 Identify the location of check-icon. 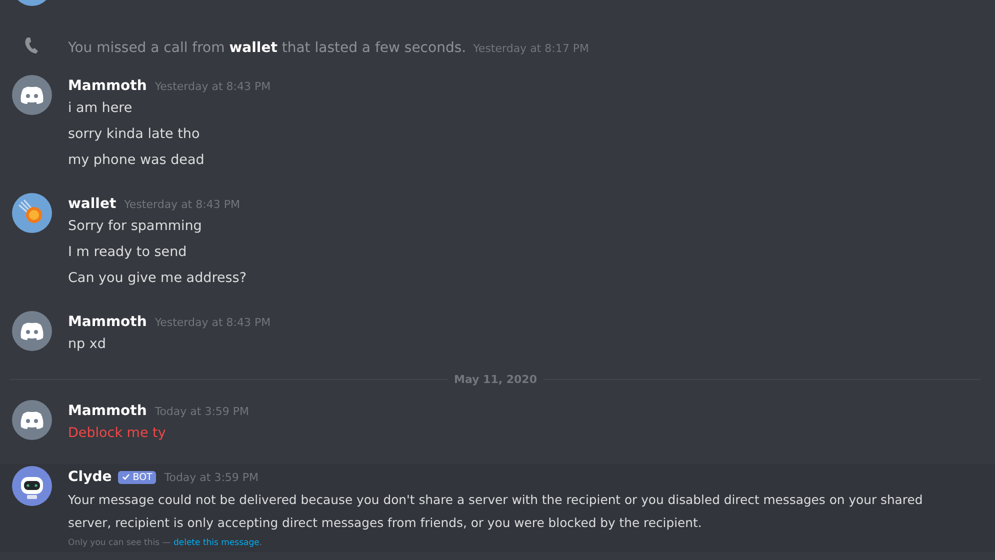
(126, 477).